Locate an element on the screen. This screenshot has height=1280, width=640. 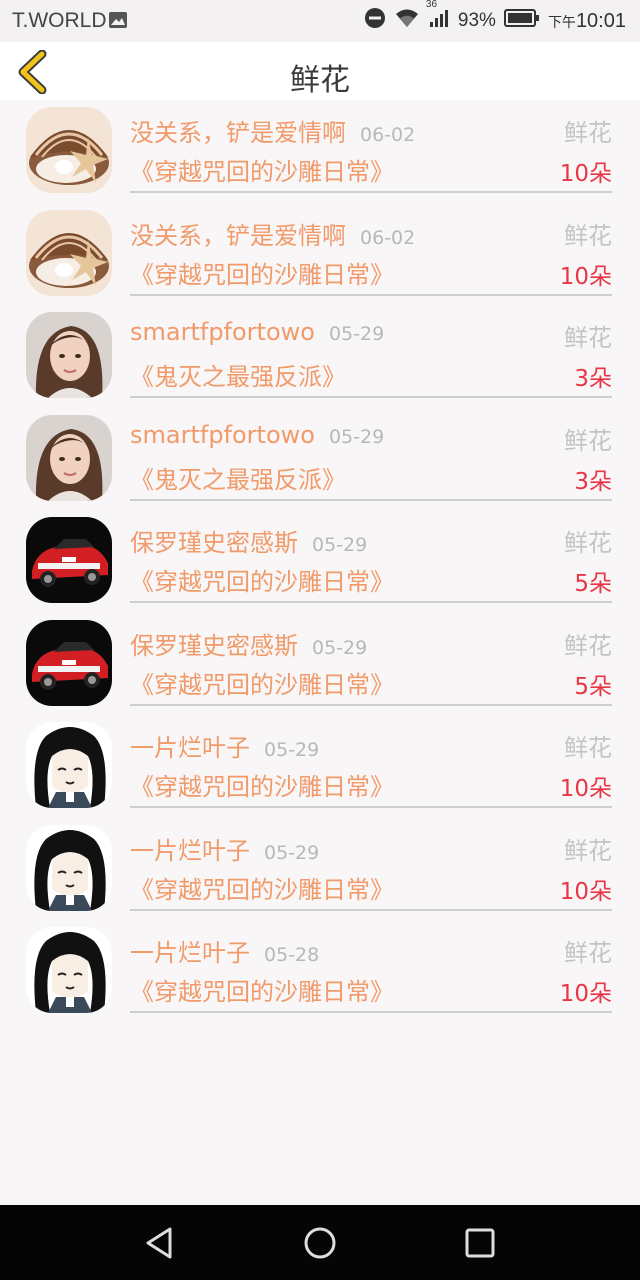
list-item: 一片烂叶子 05-28 鲜花《穿越咒回的沙雕日常》 10朵 is located at coordinates (320, 971).